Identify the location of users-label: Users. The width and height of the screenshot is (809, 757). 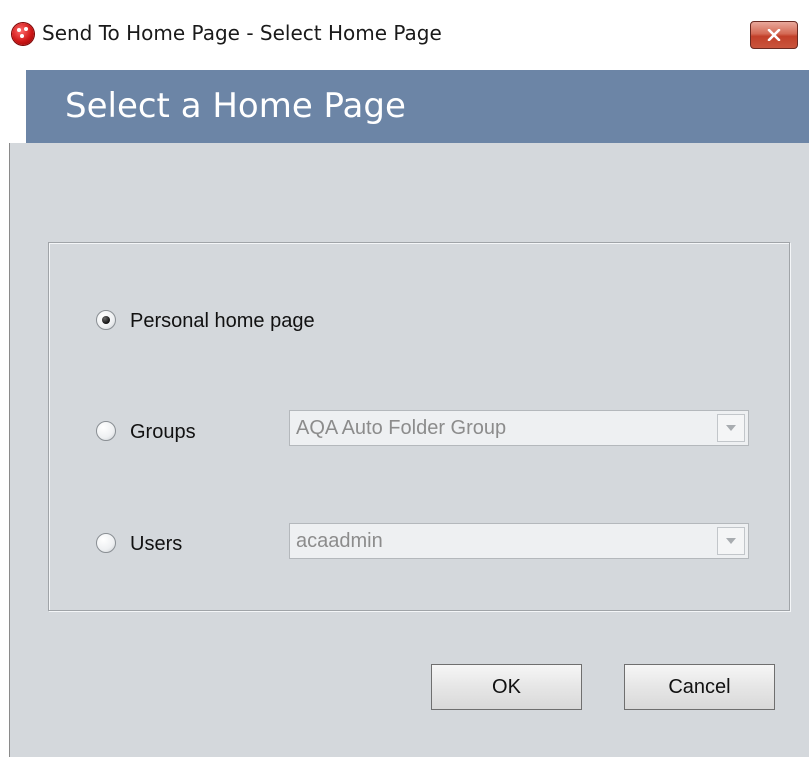
(156, 544).